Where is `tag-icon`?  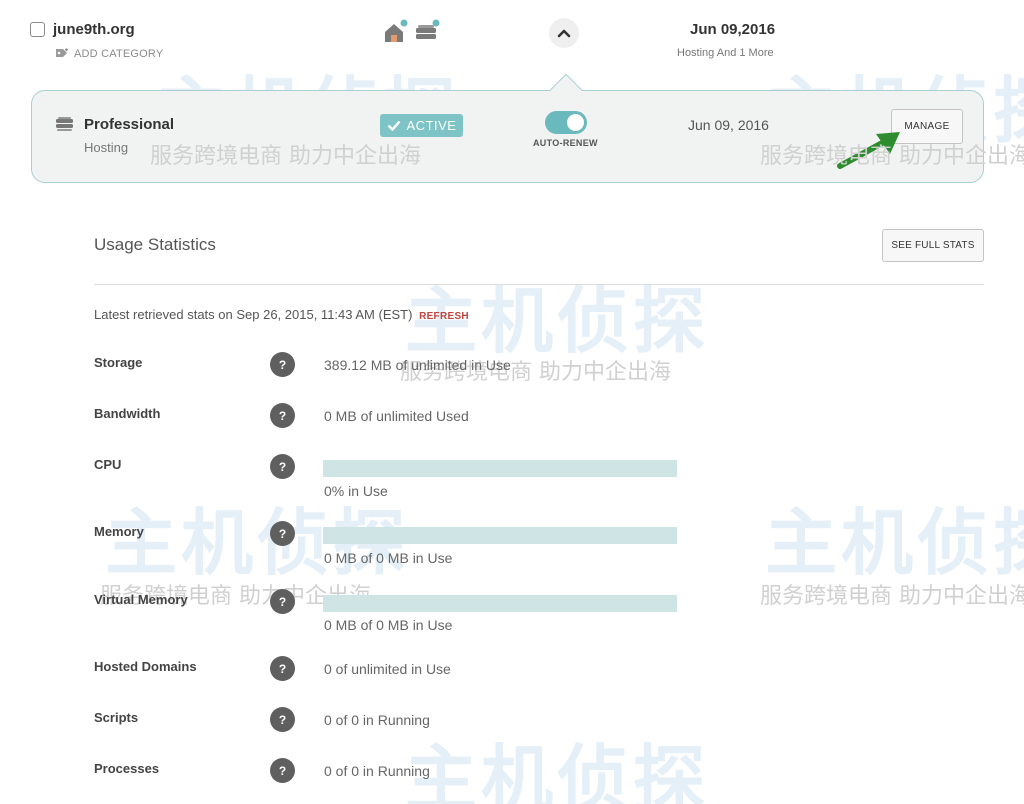 tag-icon is located at coordinates (62, 52).